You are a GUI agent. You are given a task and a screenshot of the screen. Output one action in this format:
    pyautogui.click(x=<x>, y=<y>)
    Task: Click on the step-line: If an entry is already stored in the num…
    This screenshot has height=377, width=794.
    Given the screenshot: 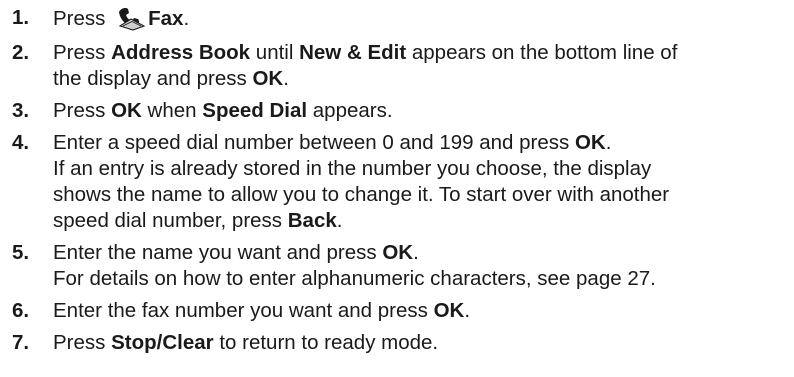 What is the action you would take?
    pyautogui.click(x=352, y=168)
    